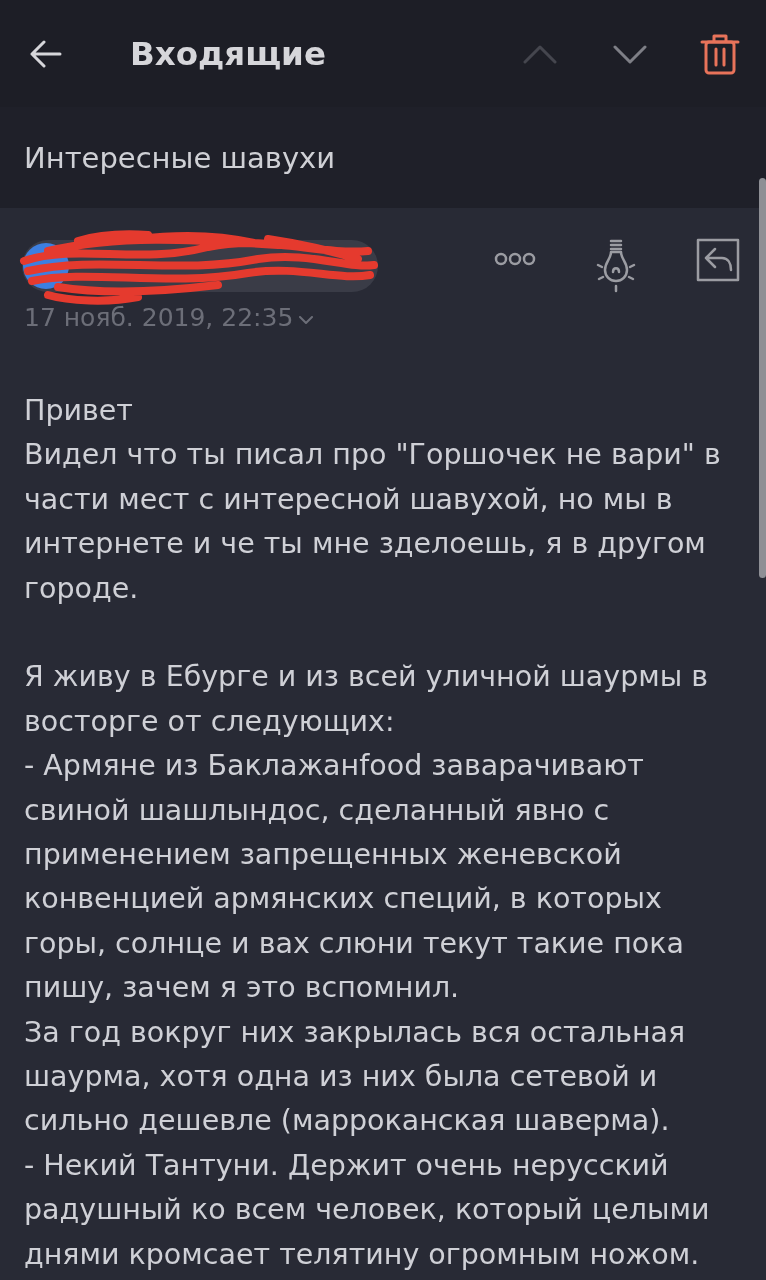  Describe the element at coordinates (373, 522) in the screenshot. I see `message-paragraph: Видел что ты писал про "Горшочек не вари" в части мест с интересной шавухой, но мы в интернете и че ты мне зделоешь, я в другом городе.` at that location.